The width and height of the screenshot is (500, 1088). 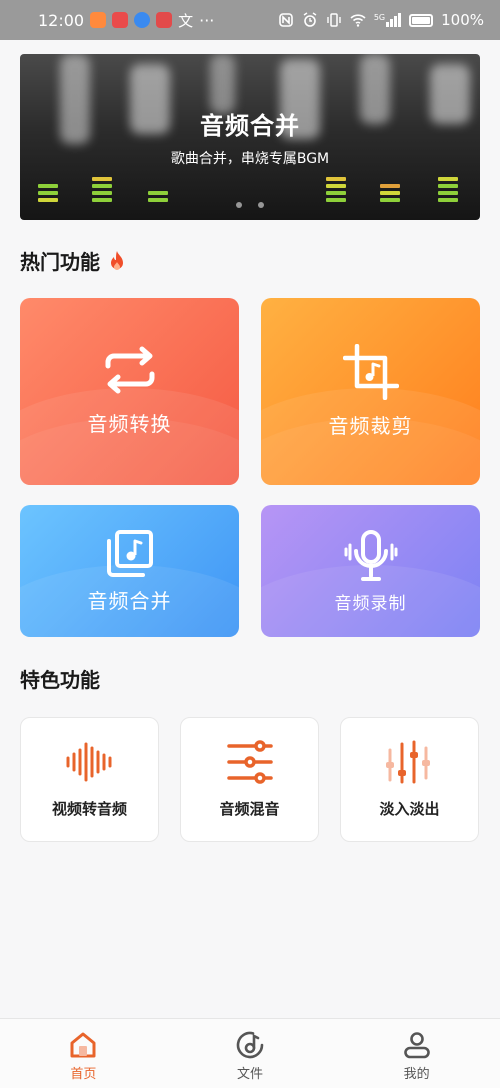 I want to click on music-disc-icon, so click(x=250, y=1045).